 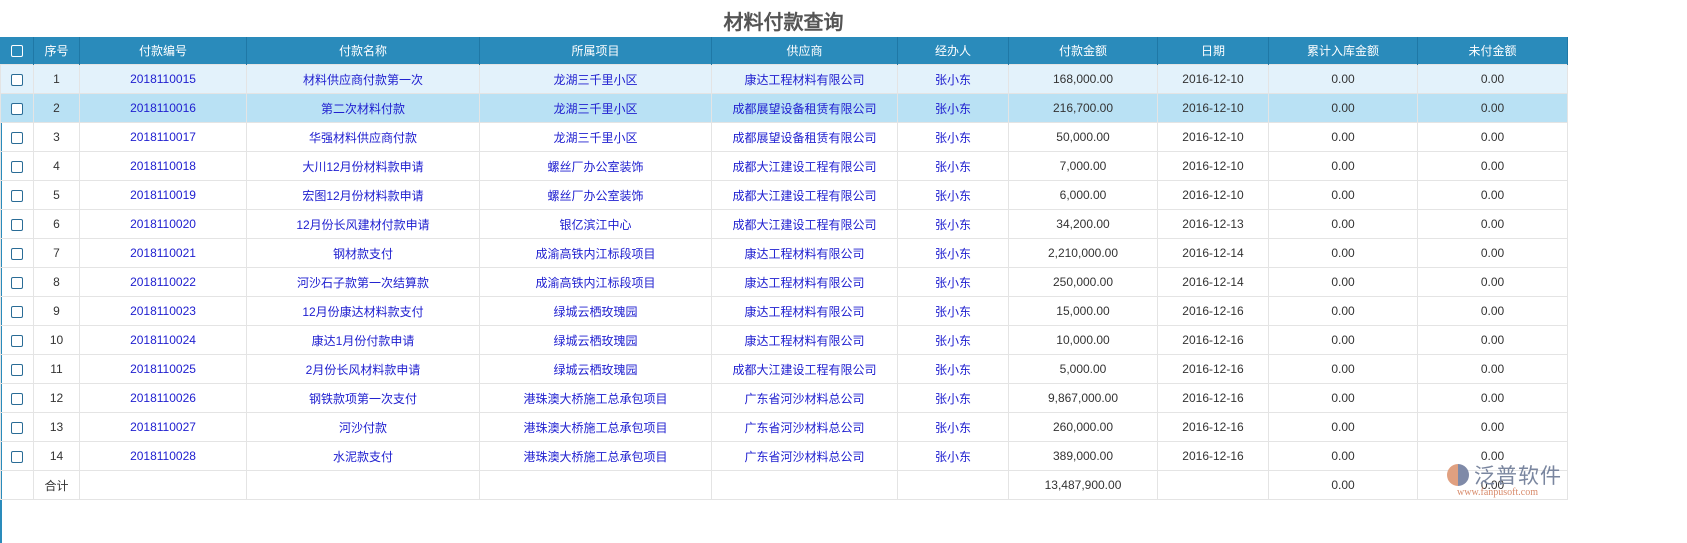 What do you see at coordinates (163, 51) in the screenshot?
I see `column-header: 付款编号` at bounding box center [163, 51].